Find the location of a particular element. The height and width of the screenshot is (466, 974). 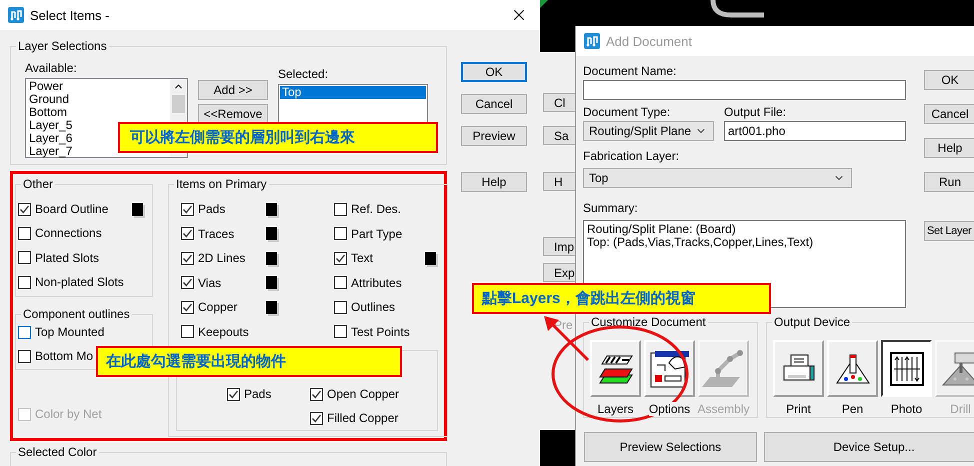

tool-button is located at coordinates (906, 368).